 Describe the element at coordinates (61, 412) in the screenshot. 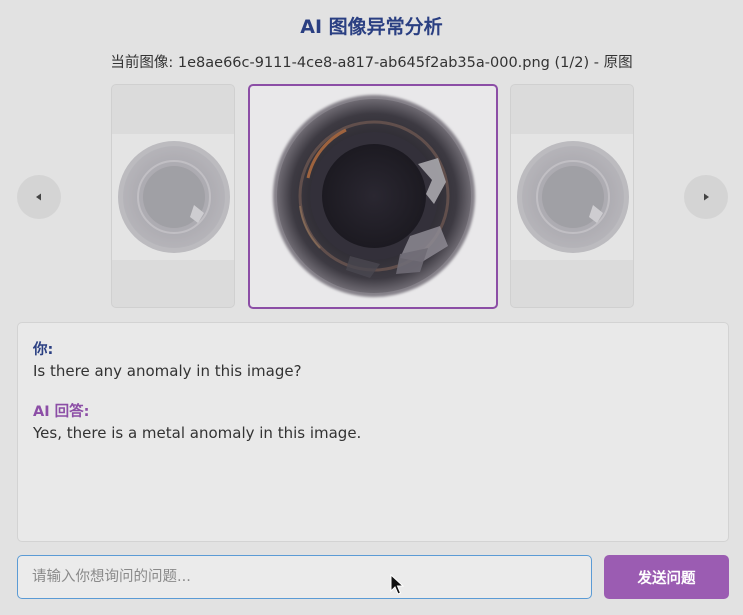

I see `message-speaker: AI 回答:` at that location.